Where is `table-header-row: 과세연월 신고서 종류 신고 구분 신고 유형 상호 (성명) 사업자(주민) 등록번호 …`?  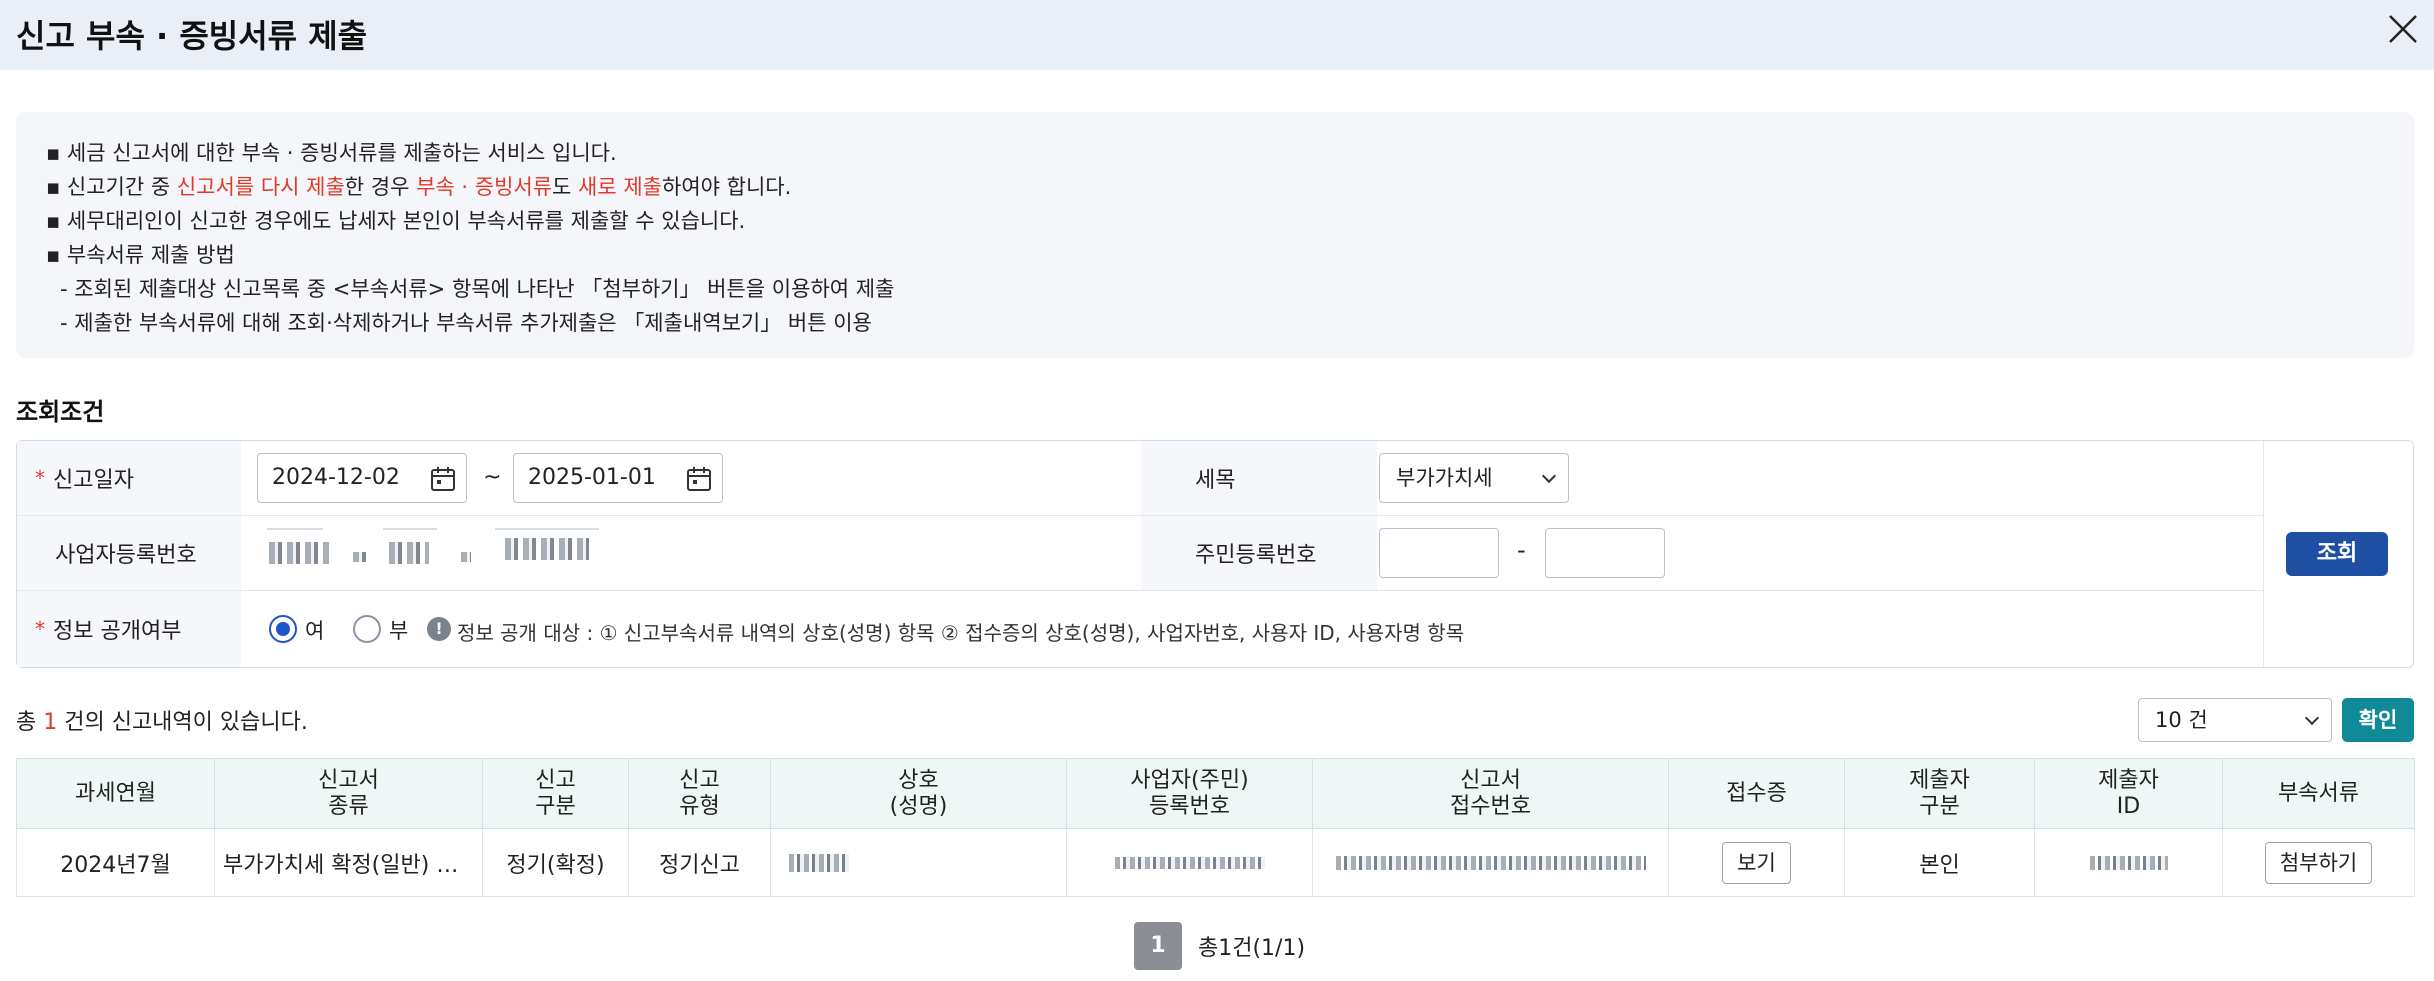 table-header-row: 과세연월 신고서 종류 신고 구분 신고 유형 상호 (성명) 사업자(주민) 등록번호 … is located at coordinates (1215, 793).